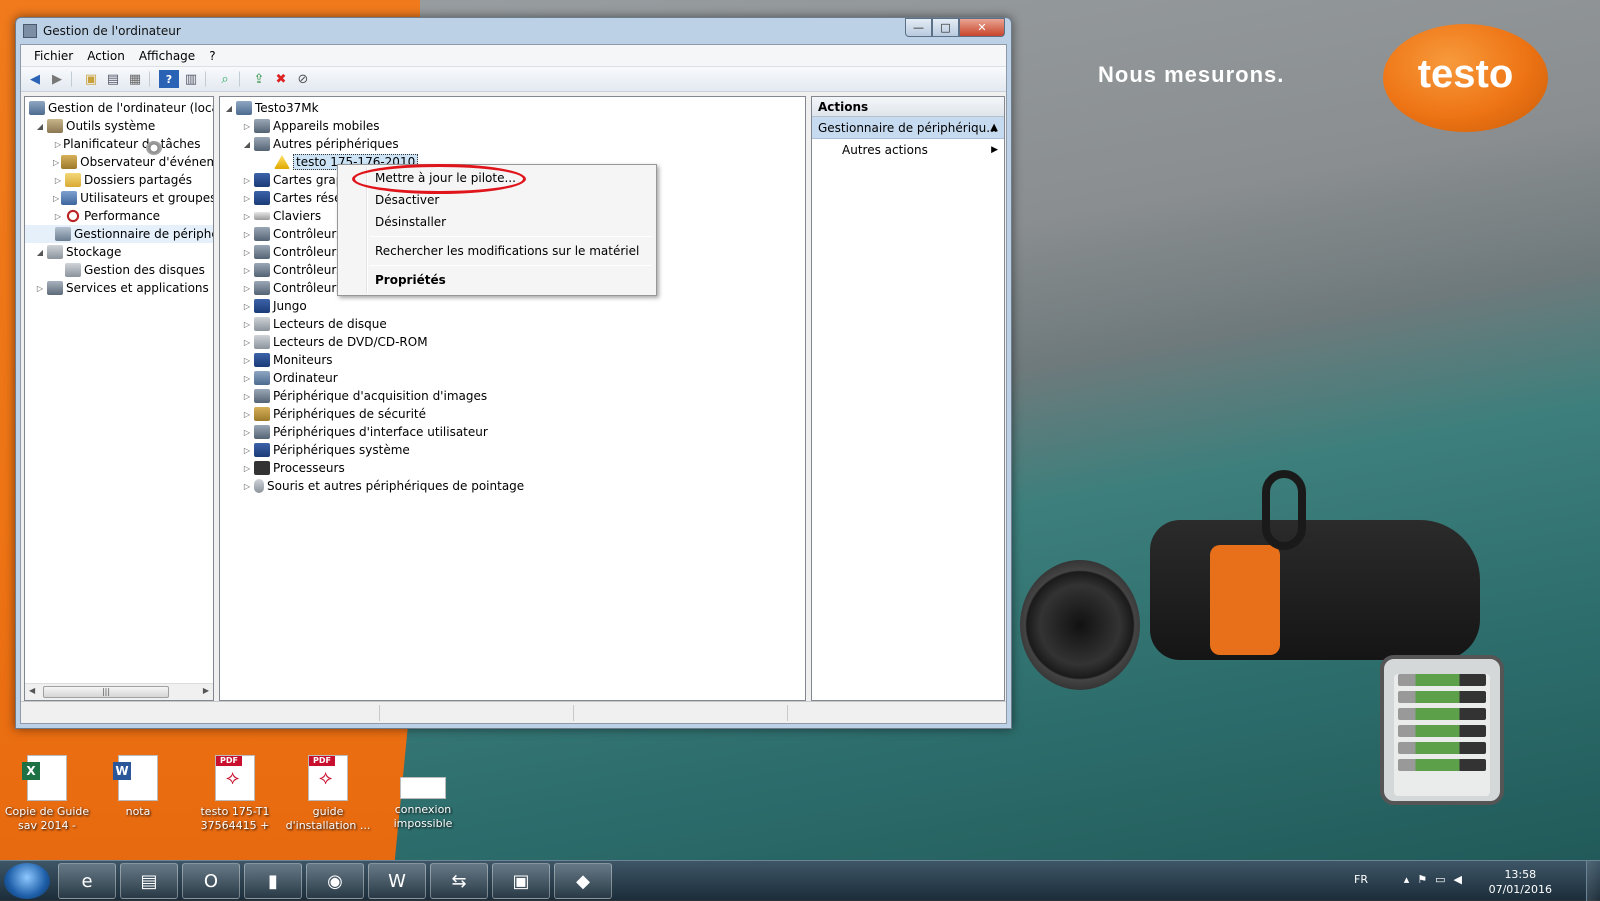  What do you see at coordinates (521, 881) in the screenshot?
I see `computer-management-icon: ▣` at bounding box center [521, 881].